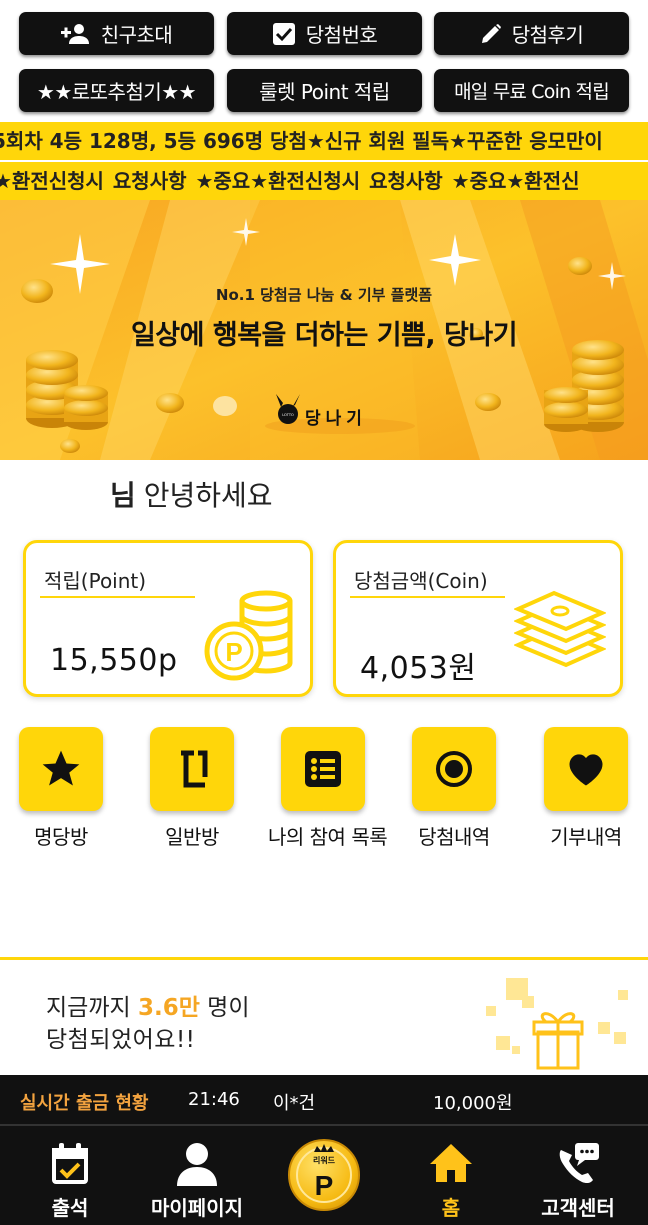  What do you see at coordinates (117, 597) in the screenshot?
I see `point-card-underline` at bounding box center [117, 597].